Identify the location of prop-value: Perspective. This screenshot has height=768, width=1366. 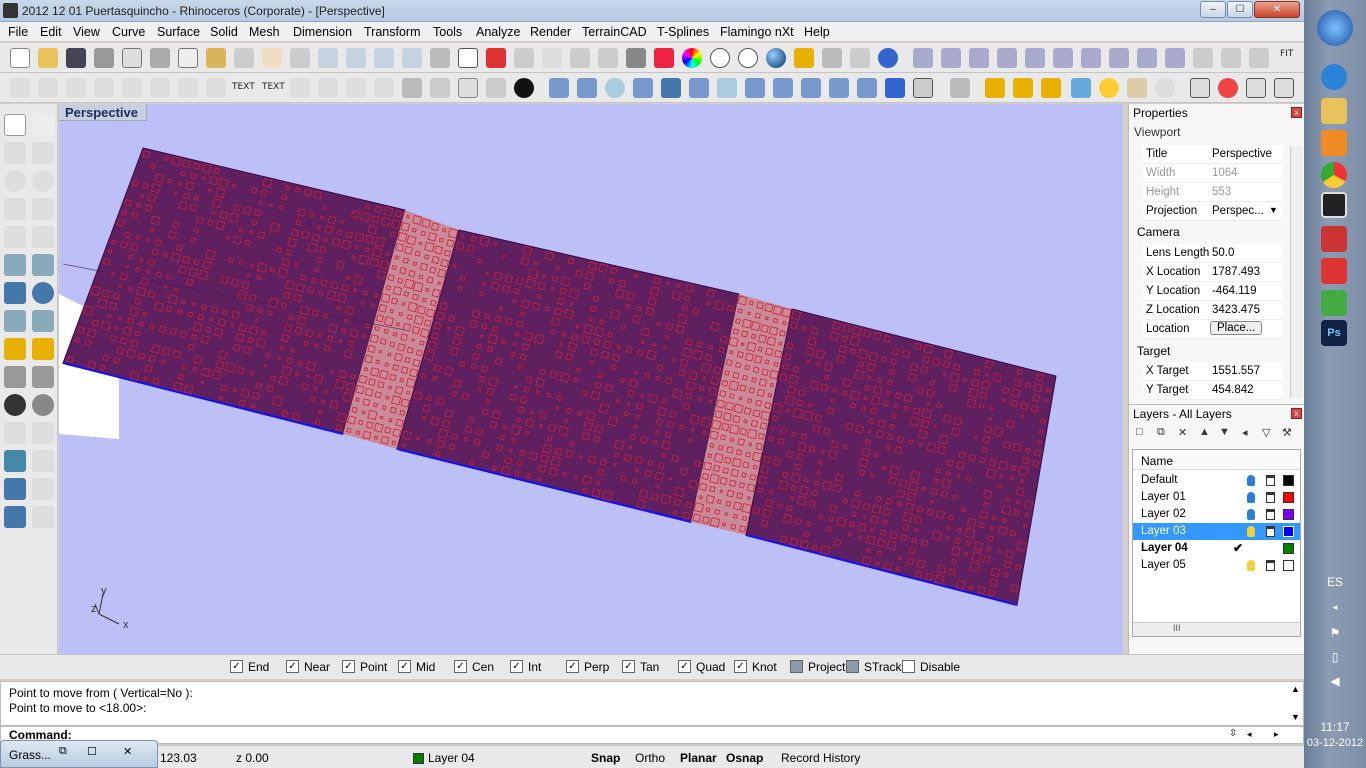
(1242, 154).